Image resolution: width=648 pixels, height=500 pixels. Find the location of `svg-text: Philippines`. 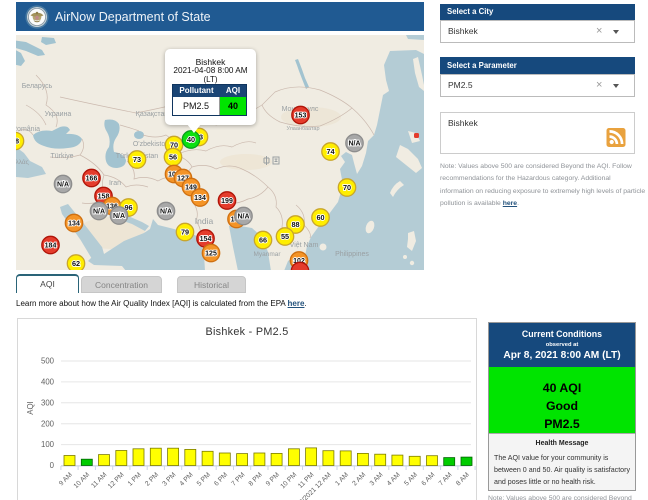

svg-text: Philippines is located at coordinates (352, 254).